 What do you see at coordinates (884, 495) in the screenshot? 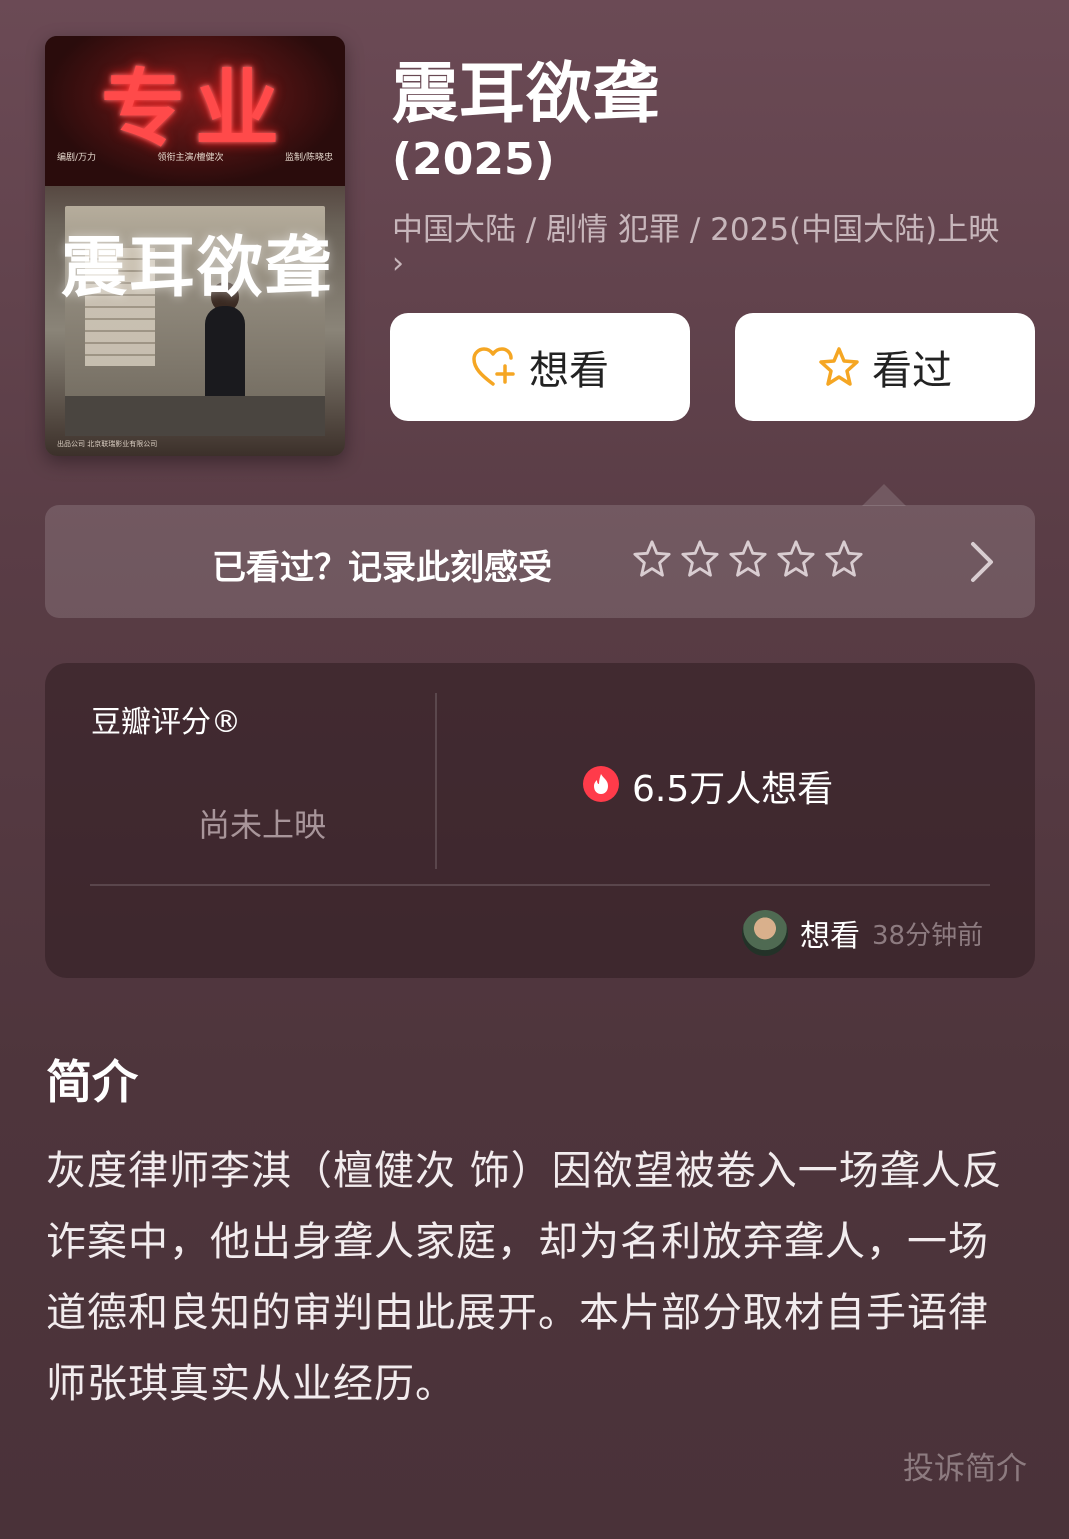
I see `tooltip-caret` at bounding box center [884, 495].